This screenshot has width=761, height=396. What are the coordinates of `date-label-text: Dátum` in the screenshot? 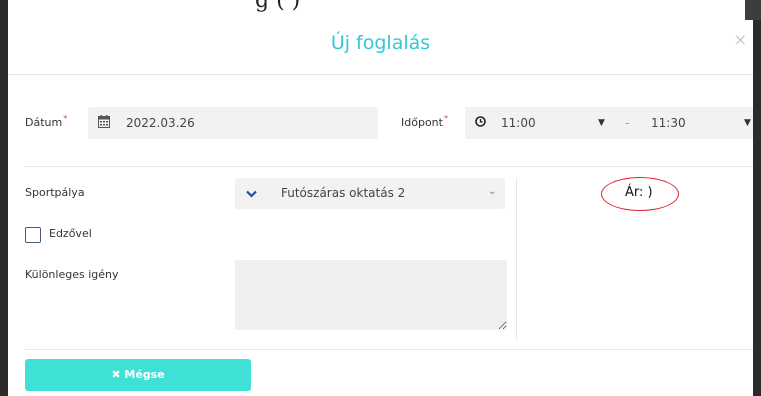 It's located at (44, 122).